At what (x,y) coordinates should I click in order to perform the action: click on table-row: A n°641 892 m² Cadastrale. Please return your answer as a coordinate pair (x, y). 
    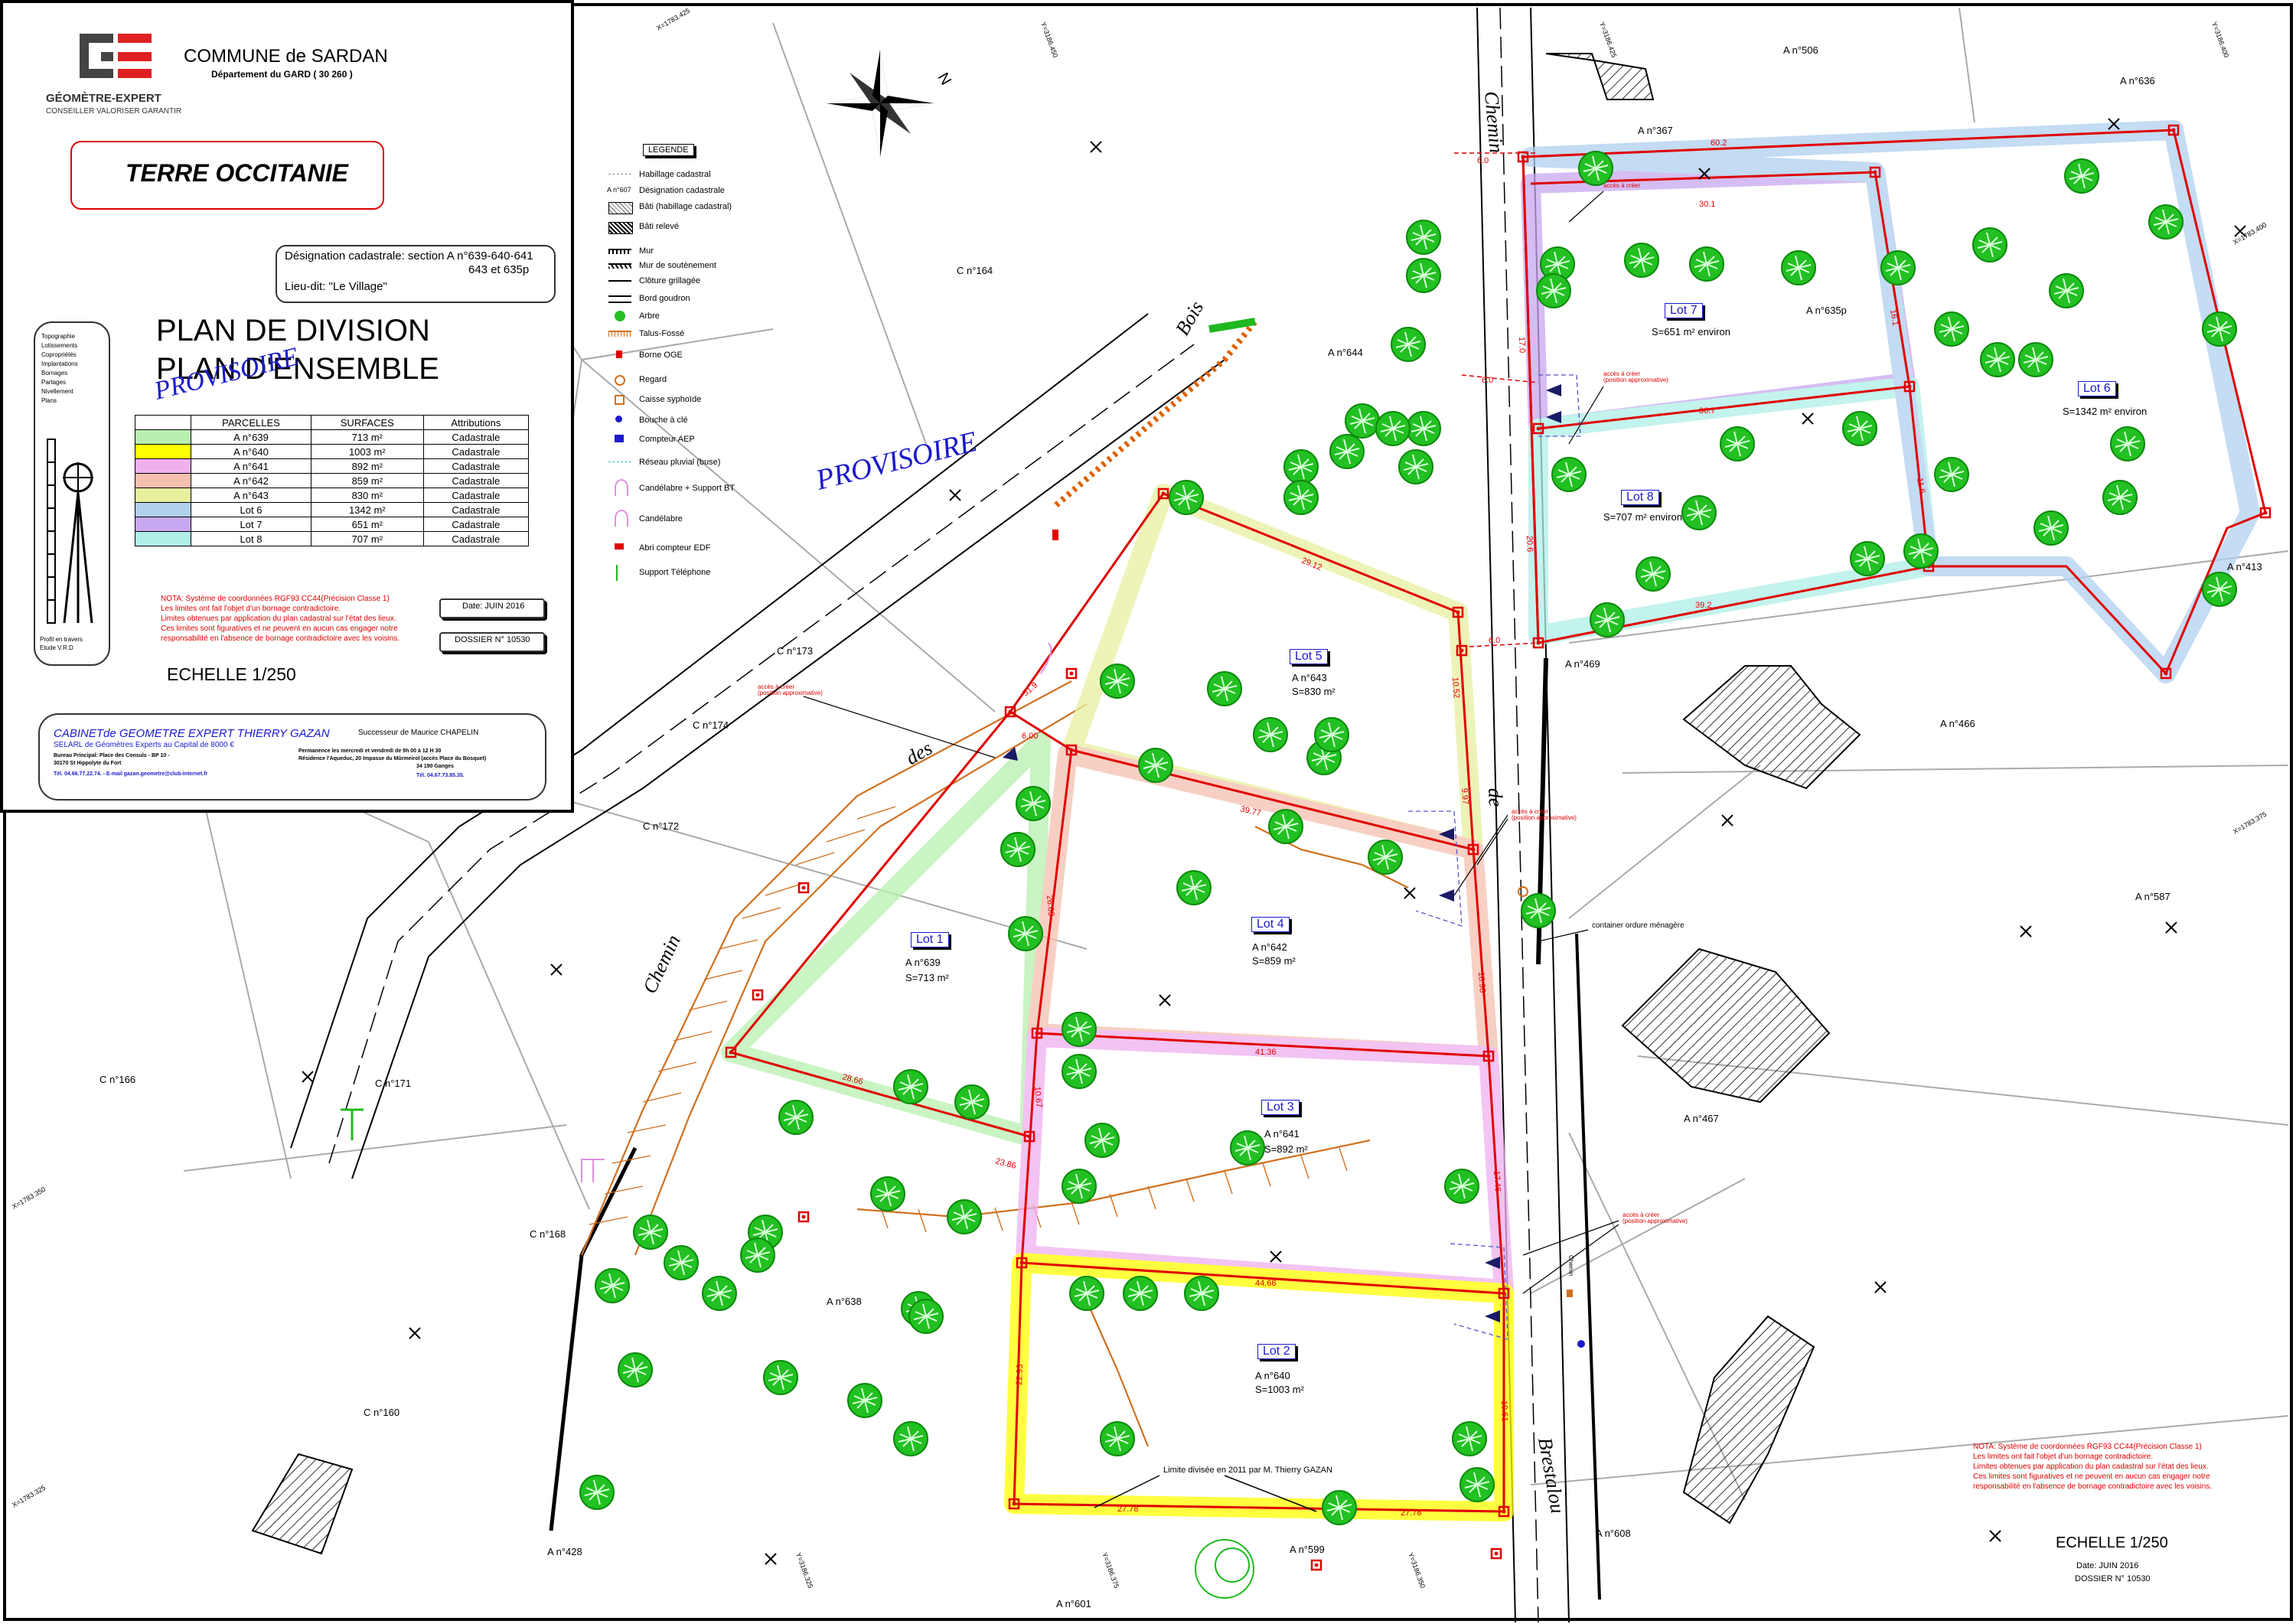
    Looking at the image, I should click on (332, 466).